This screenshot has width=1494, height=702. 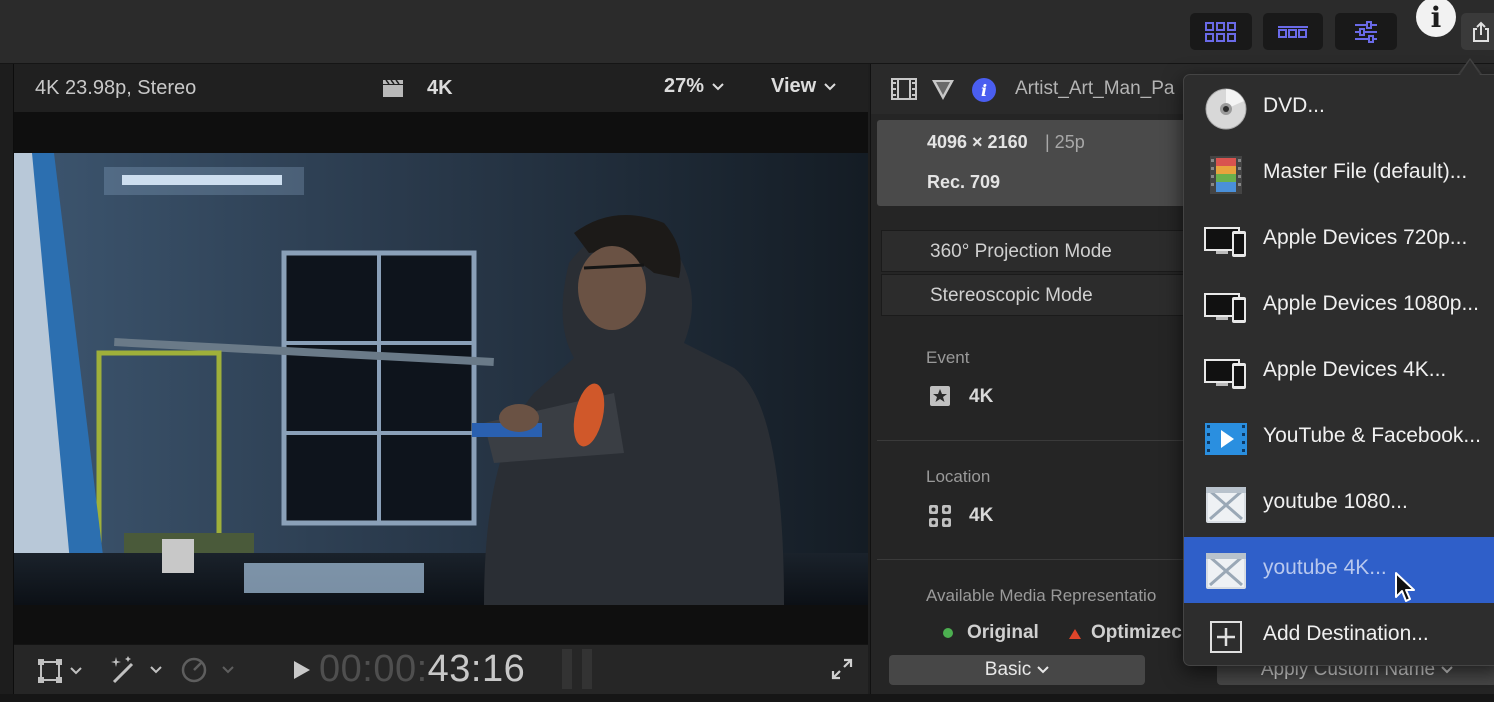 What do you see at coordinates (747, 32) in the screenshot?
I see `top-toolbar: i` at bounding box center [747, 32].